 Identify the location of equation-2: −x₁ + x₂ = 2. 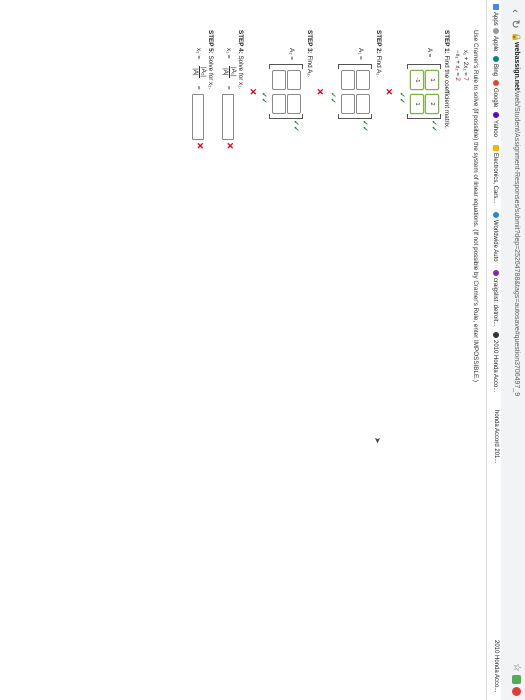
(457, 65).